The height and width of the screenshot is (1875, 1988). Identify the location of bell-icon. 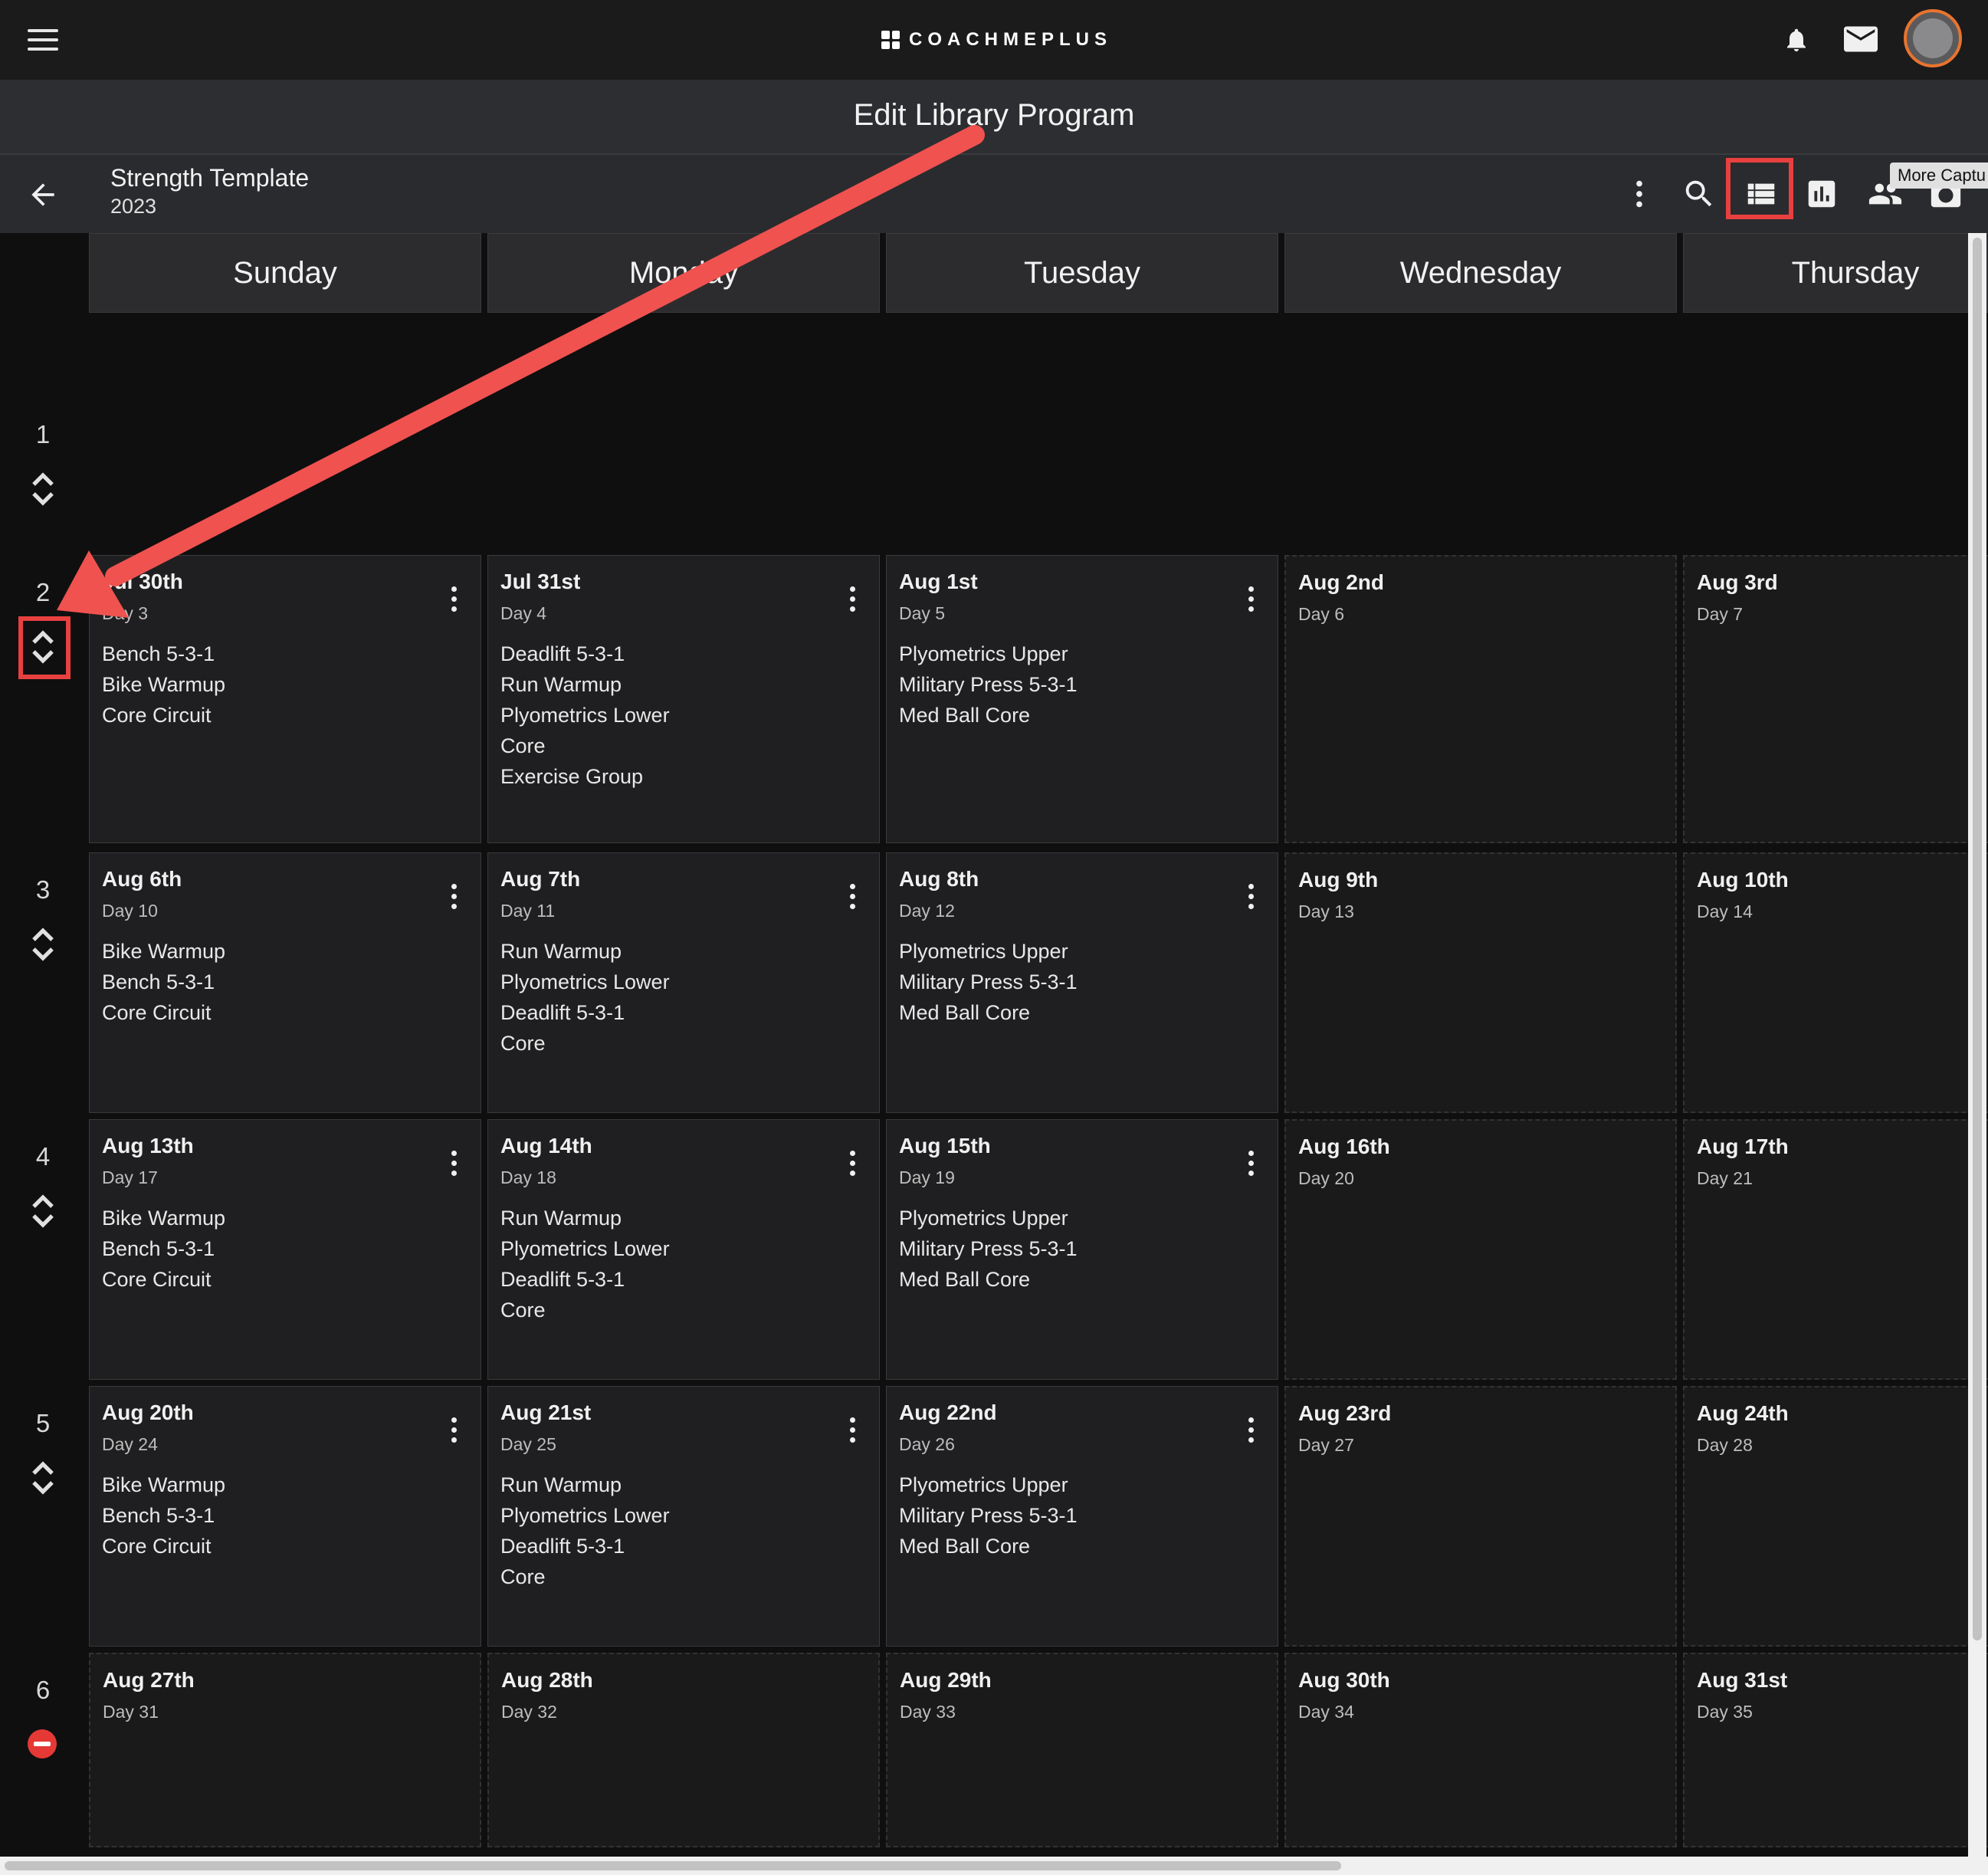
(1796, 40).